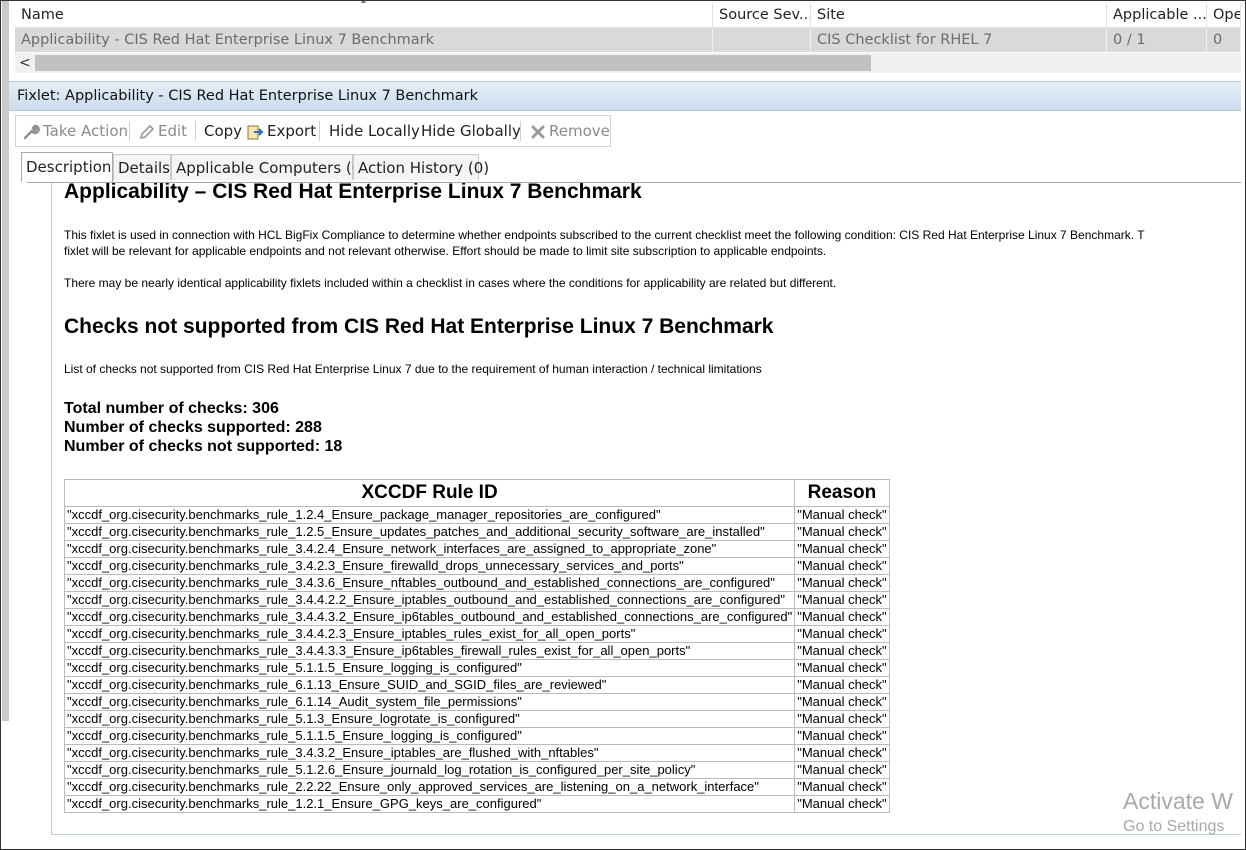 The image size is (1246, 850). What do you see at coordinates (5, 361) in the screenshot?
I see `left-splitter` at bounding box center [5, 361].